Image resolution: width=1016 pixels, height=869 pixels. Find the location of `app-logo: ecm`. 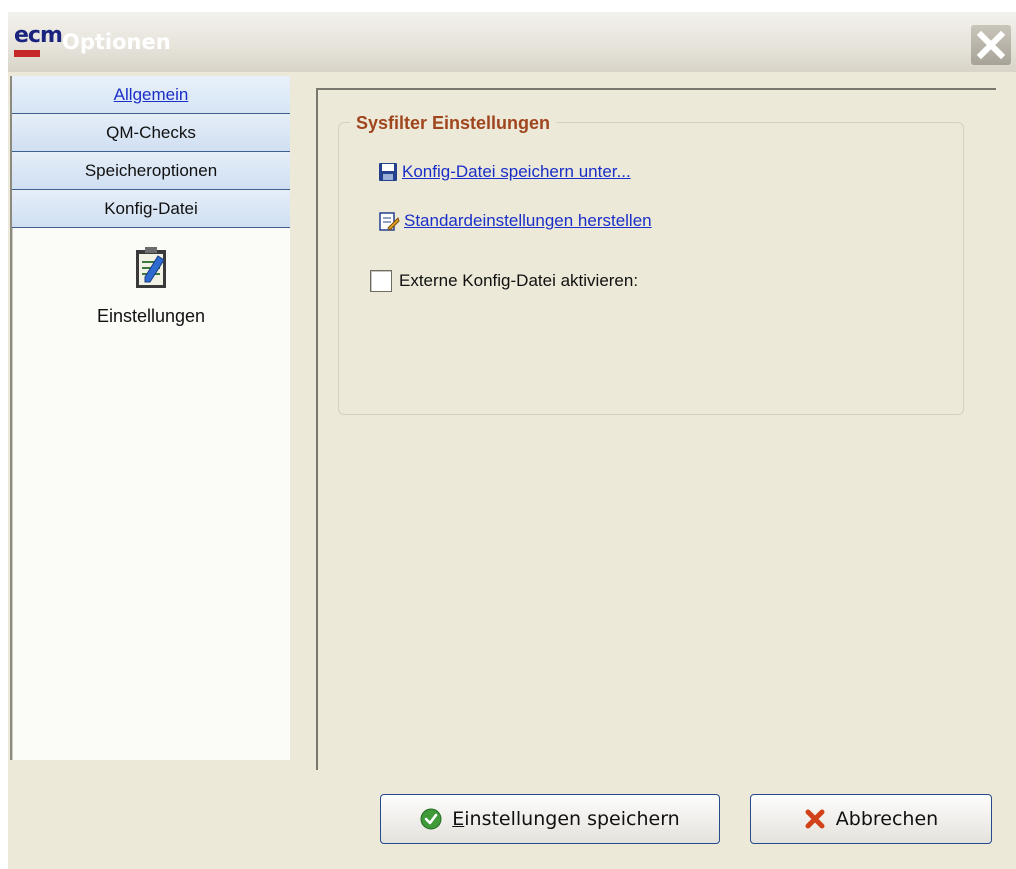

app-logo: ecm is located at coordinates (38, 41).